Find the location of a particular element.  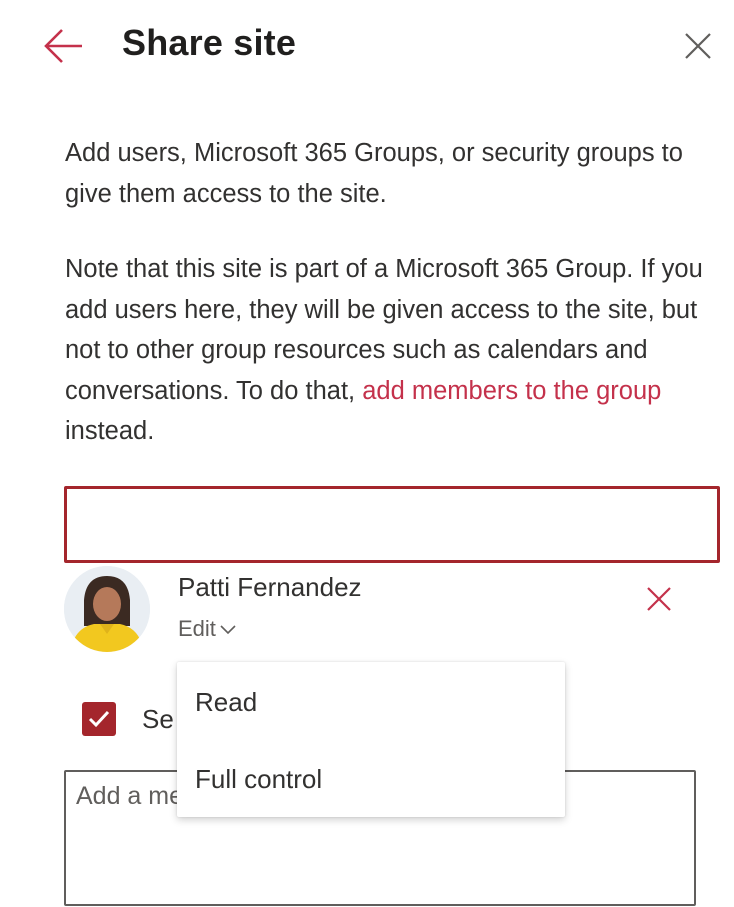

checkmark-icon is located at coordinates (99, 719).